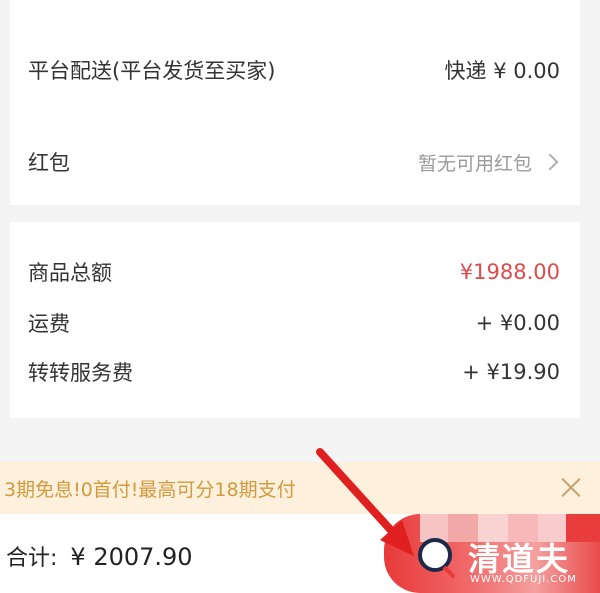  What do you see at coordinates (49, 324) in the screenshot?
I see `shipping-label: 运费` at bounding box center [49, 324].